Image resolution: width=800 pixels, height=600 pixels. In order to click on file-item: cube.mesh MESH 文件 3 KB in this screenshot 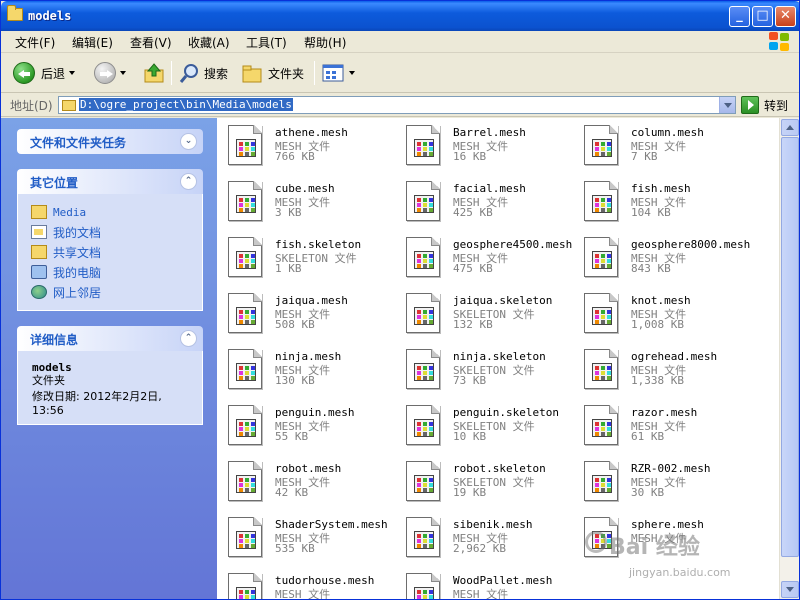, I will do `click(309, 203)`.